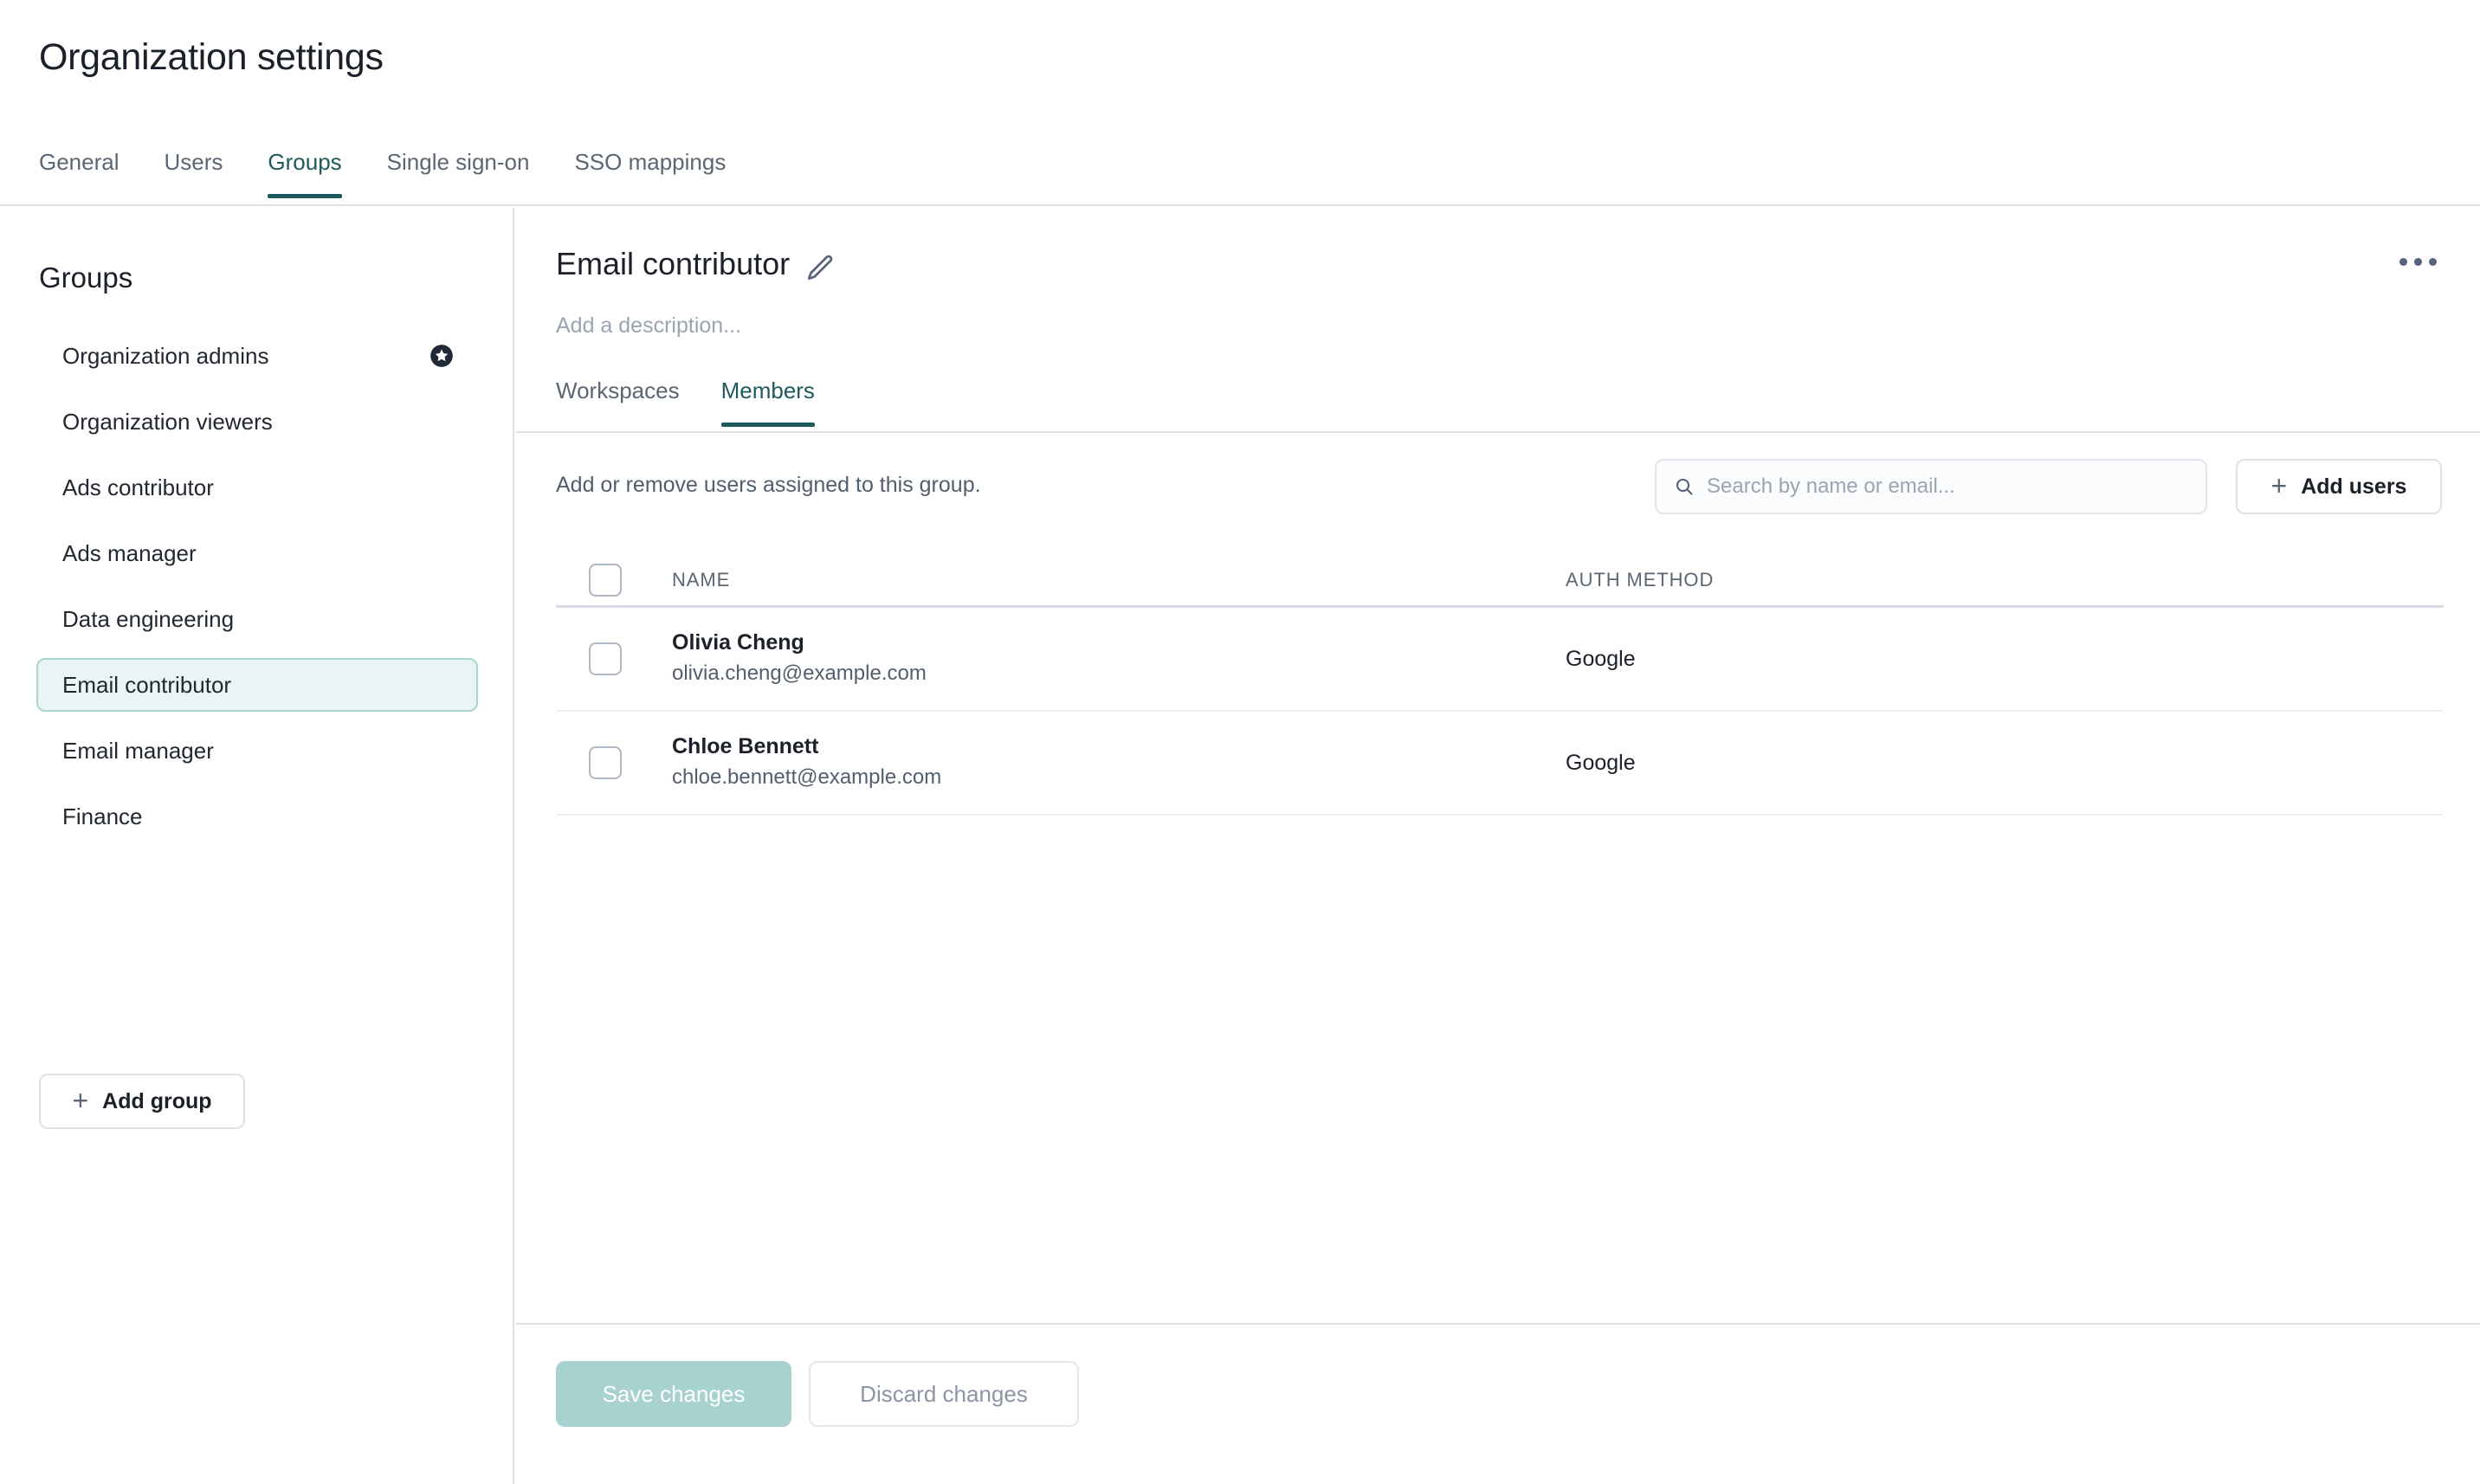  I want to click on tab-general: General, so click(79, 173).